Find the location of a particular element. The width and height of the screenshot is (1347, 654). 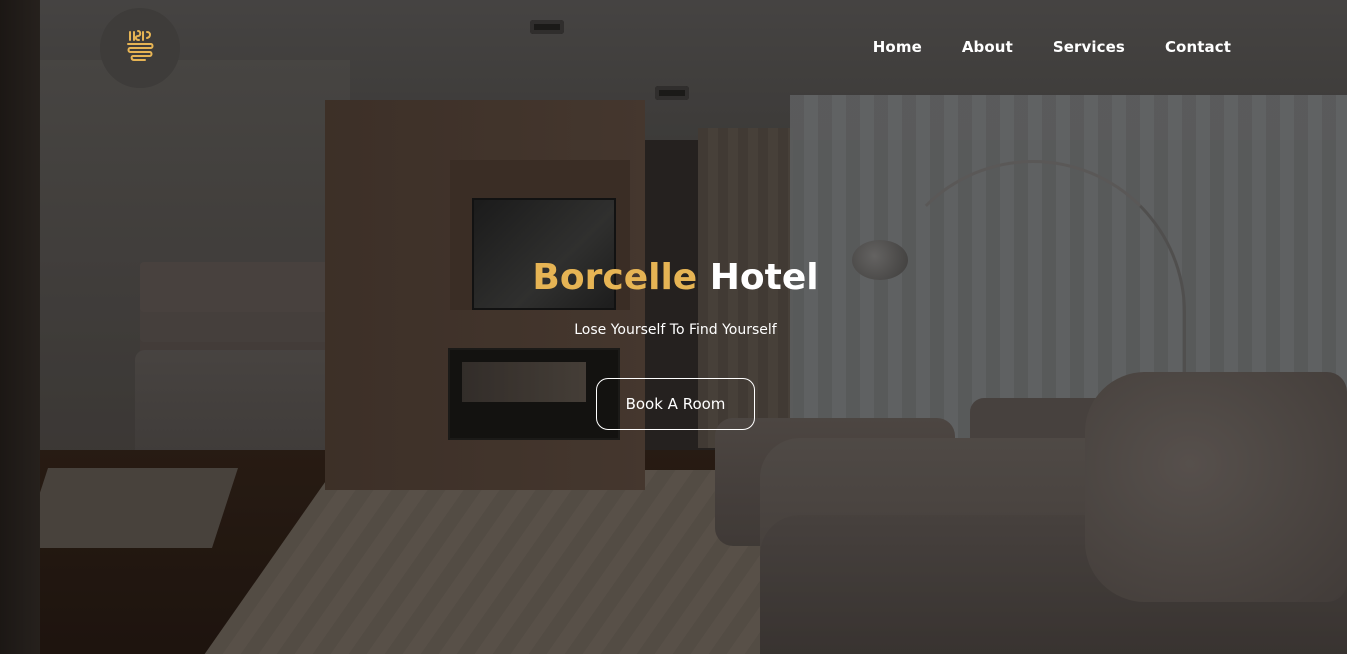

nav-services-link: Services is located at coordinates (1089, 47).